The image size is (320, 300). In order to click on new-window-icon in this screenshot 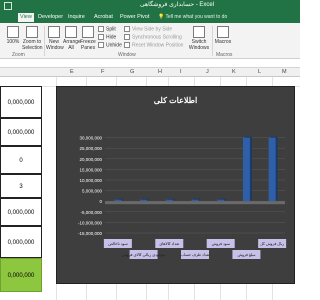, I will do `click(54, 32)`.